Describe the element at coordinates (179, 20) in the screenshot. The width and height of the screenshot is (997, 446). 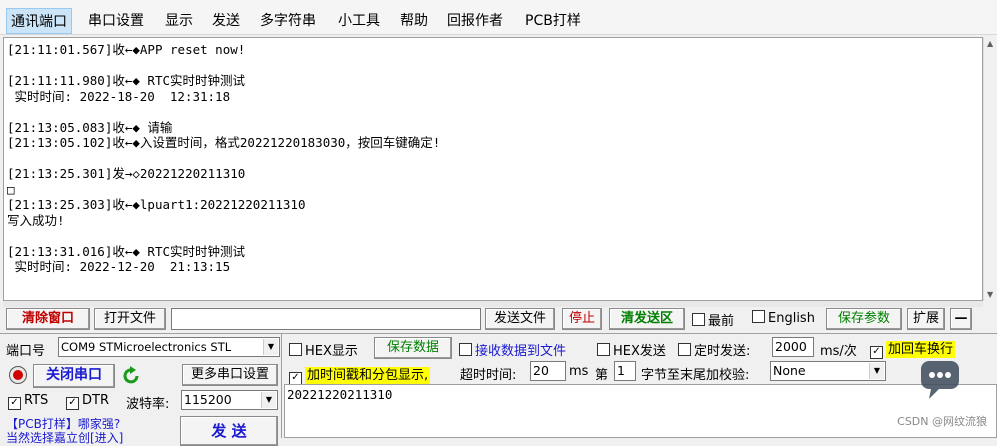
I see `menu-item-display: 显示` at that location.